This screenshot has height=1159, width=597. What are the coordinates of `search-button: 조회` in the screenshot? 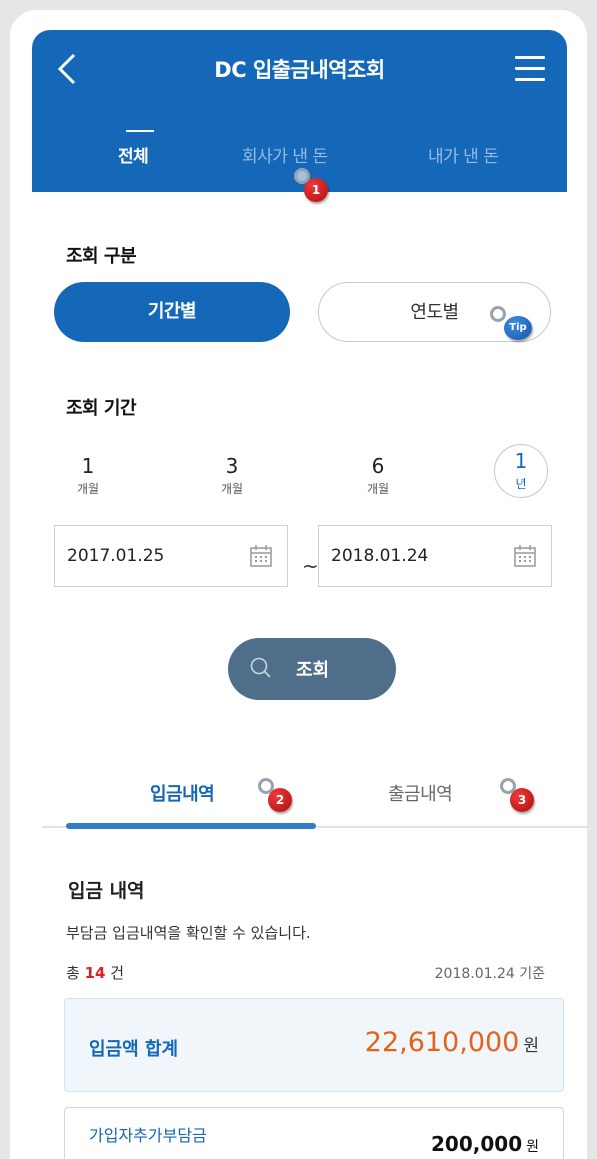 It's located at (312, 669).